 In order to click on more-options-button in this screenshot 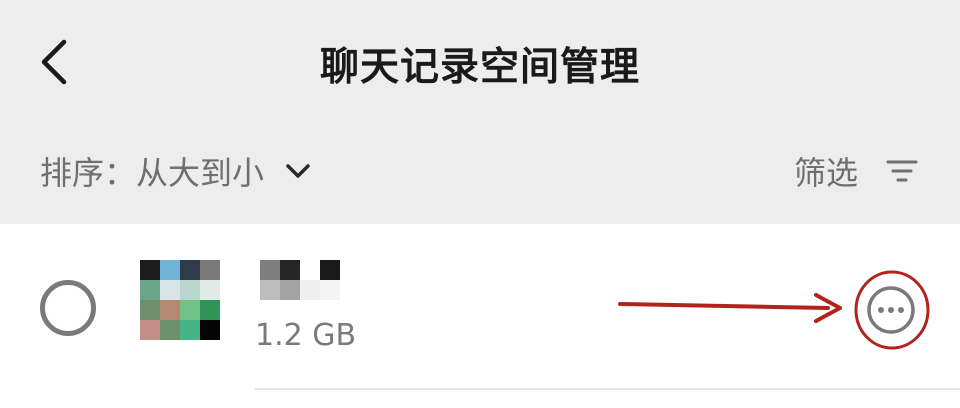, I will do `click(892, 310)`.